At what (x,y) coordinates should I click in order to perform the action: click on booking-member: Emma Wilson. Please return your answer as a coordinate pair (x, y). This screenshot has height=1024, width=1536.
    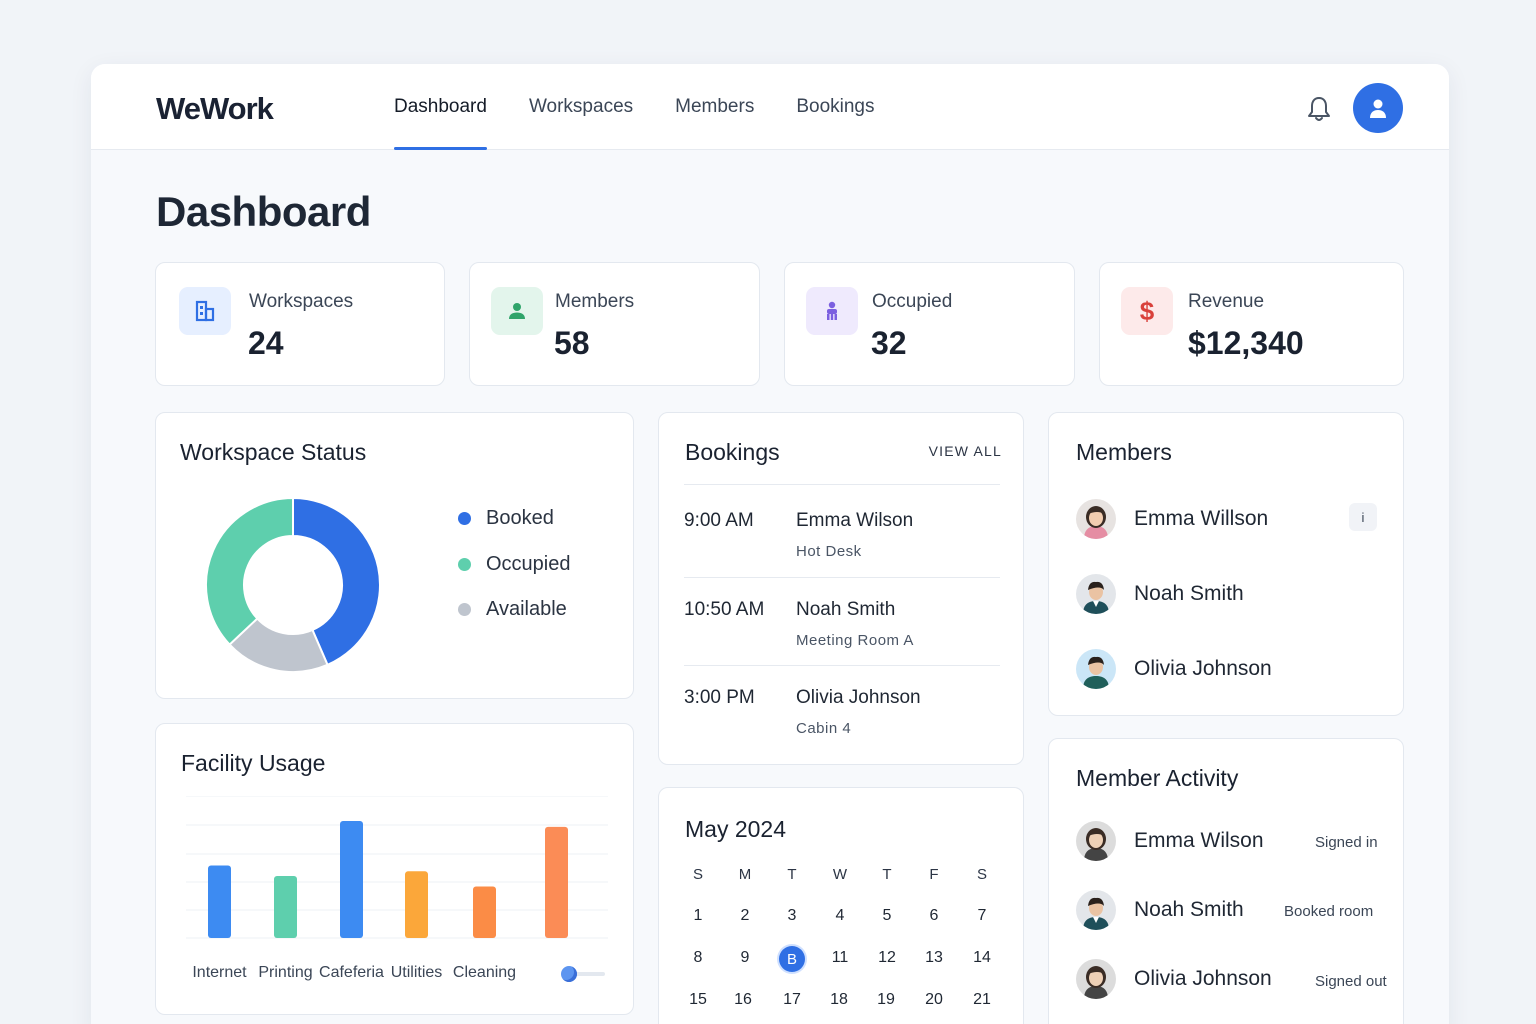
    Looking at the image, I should click on (855, 520).